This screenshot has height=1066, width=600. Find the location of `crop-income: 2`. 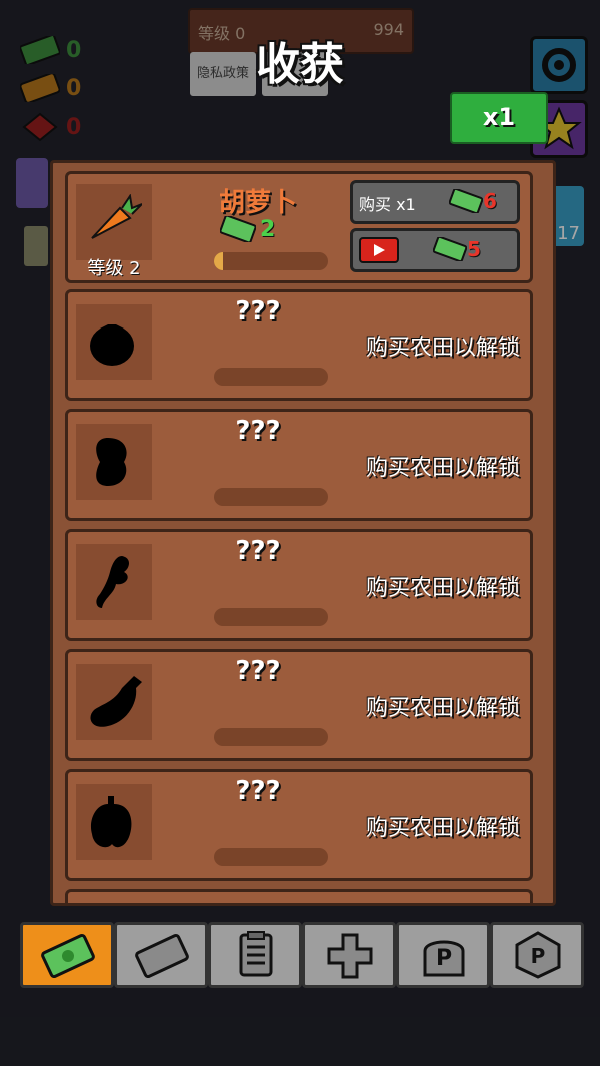

crop-income: 2 is located at coordinates (247, 229).